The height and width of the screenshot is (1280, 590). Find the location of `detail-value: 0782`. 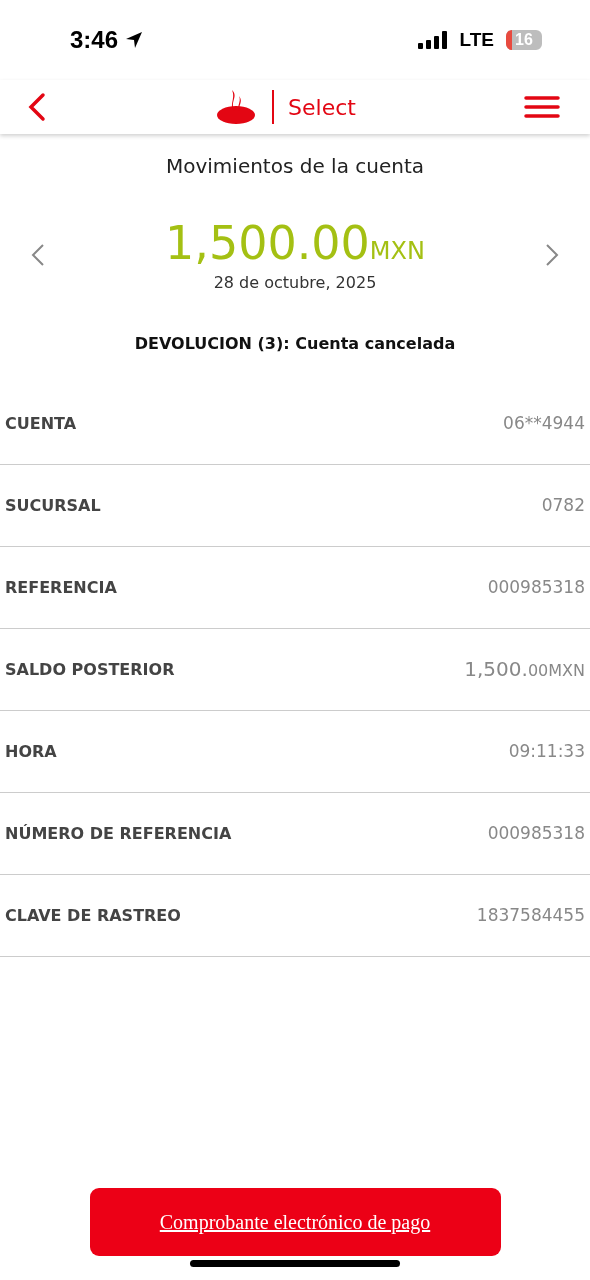

detail-value: 0782 is located at coordinates (563, 505).